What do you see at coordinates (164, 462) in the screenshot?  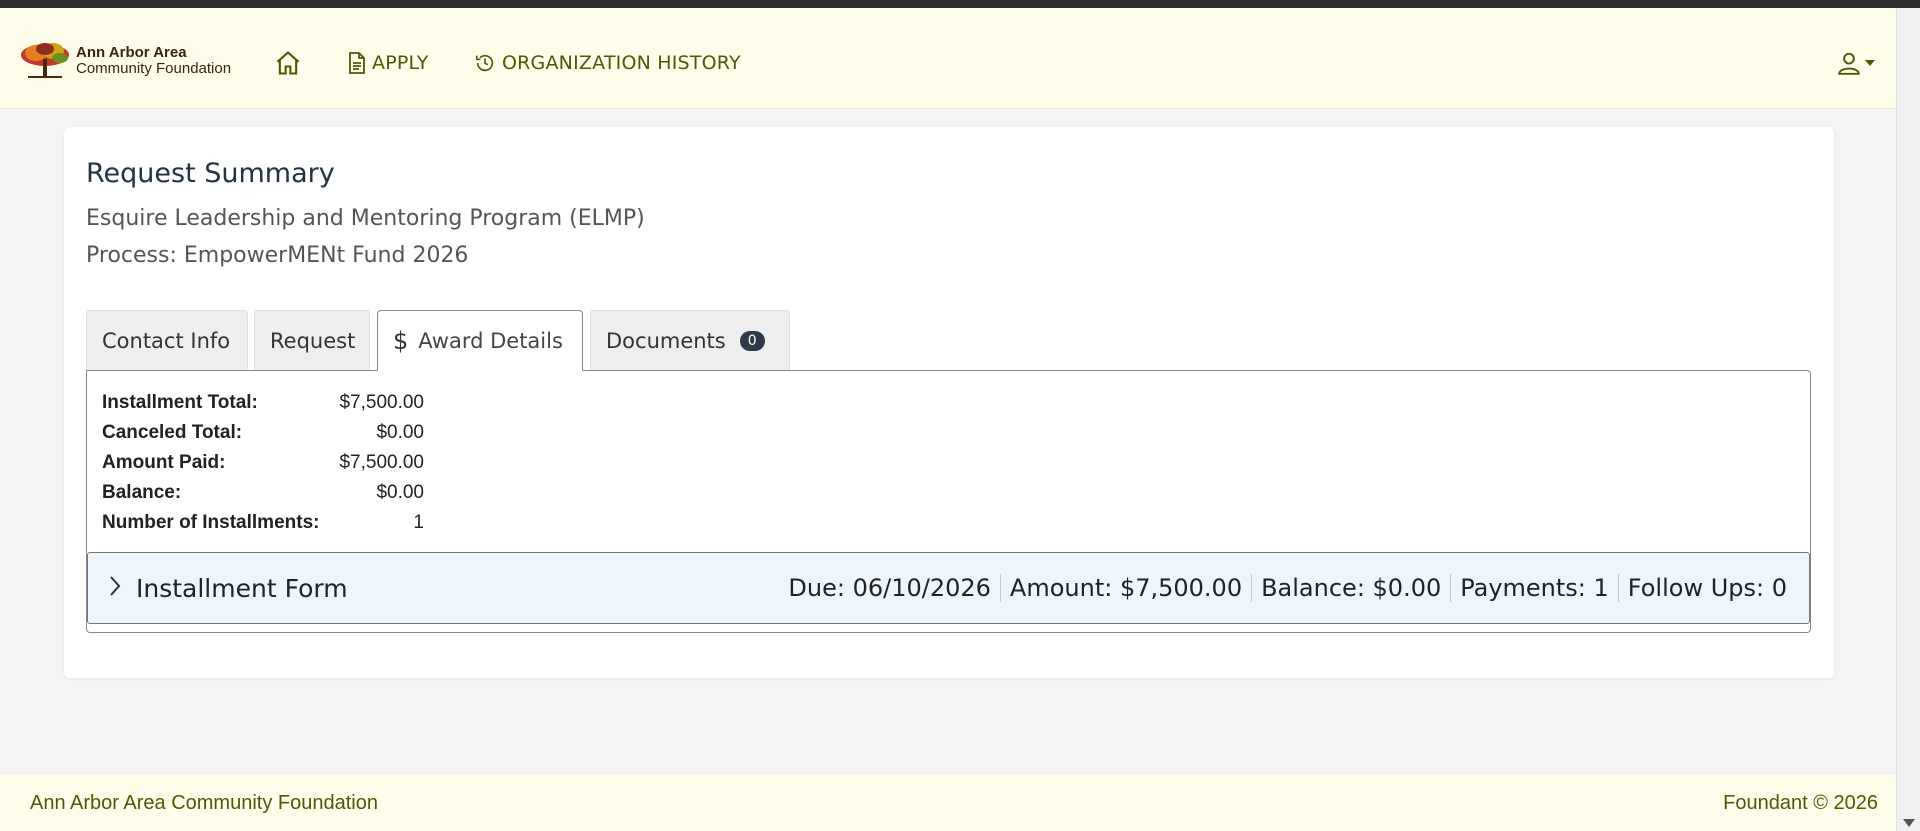 I see `summary-label: Amount Paid:` at bounding box center [164, 462].